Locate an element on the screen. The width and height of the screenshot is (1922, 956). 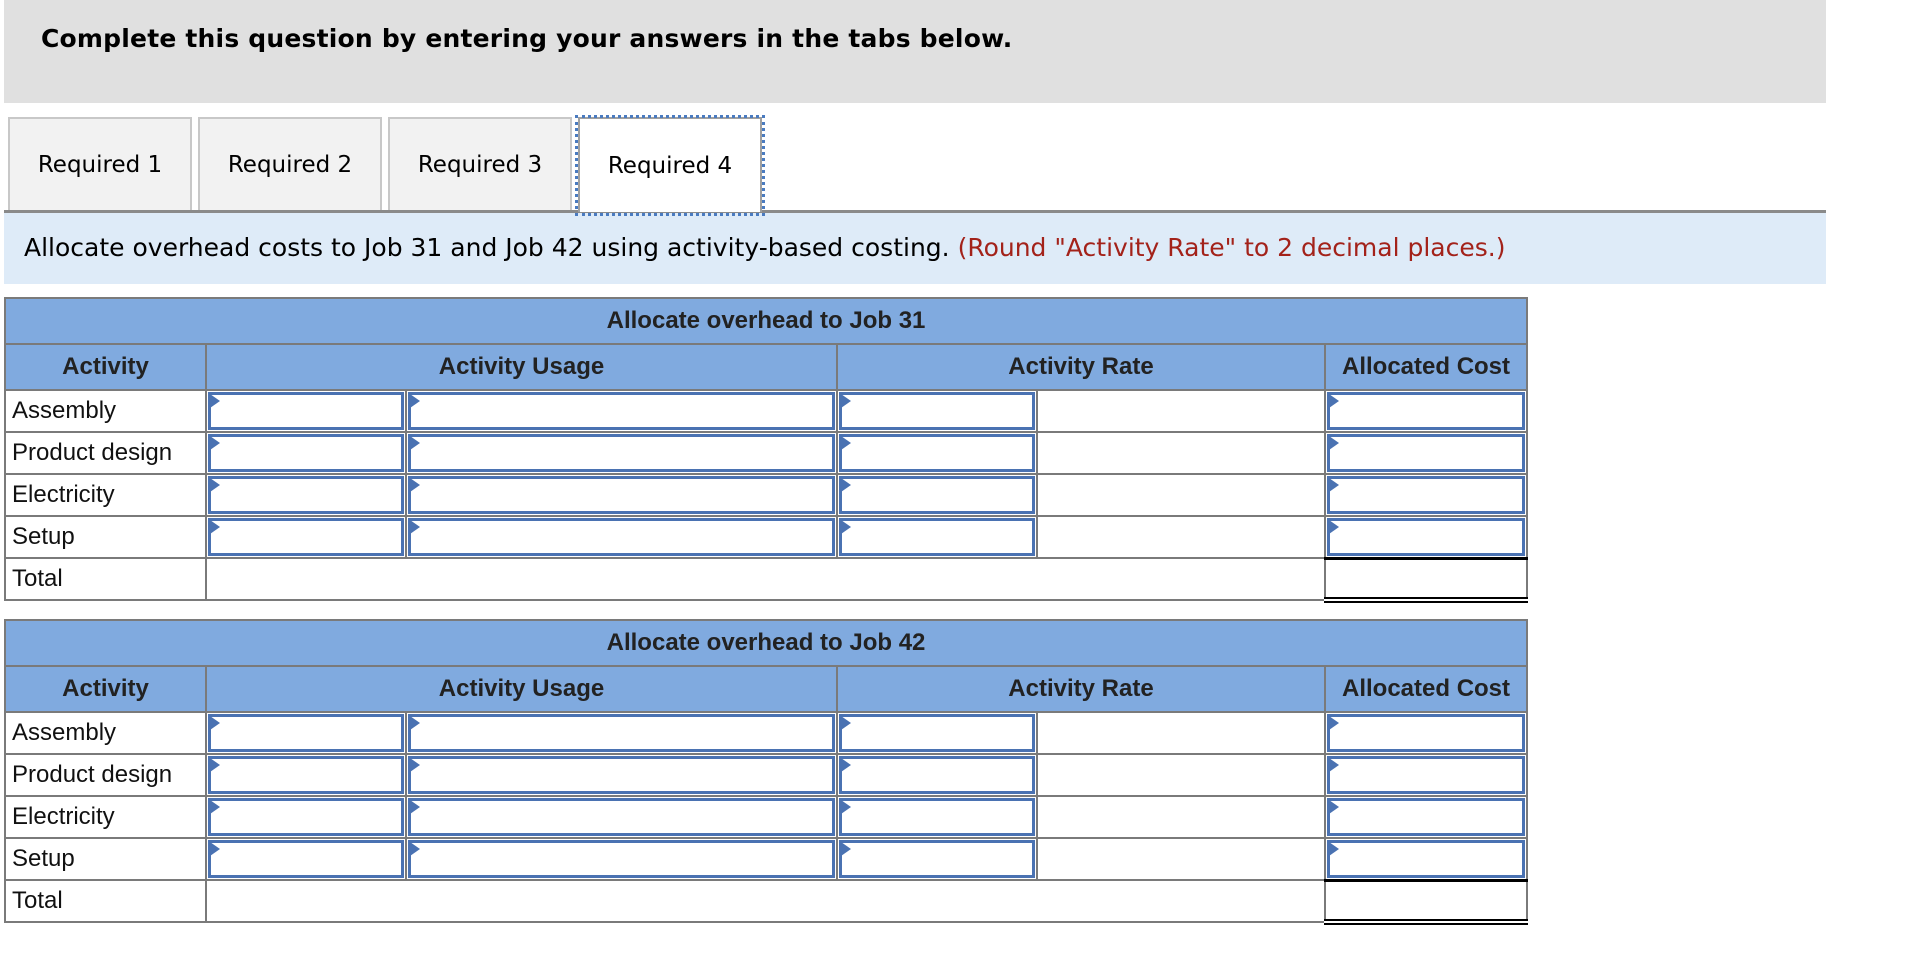
tab-required-3: Required 3 is located at coordinates (480, 163).